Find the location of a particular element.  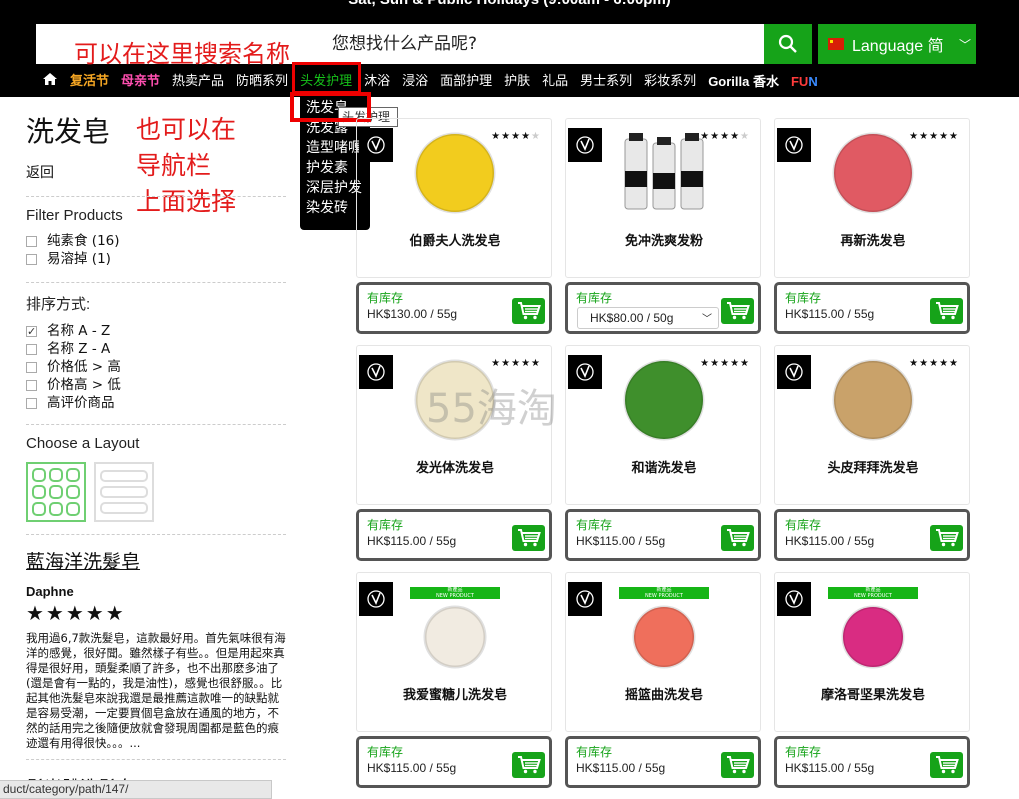

review-product-link: 藍海洋洗髮皂 is located at coordinates (157, 560).